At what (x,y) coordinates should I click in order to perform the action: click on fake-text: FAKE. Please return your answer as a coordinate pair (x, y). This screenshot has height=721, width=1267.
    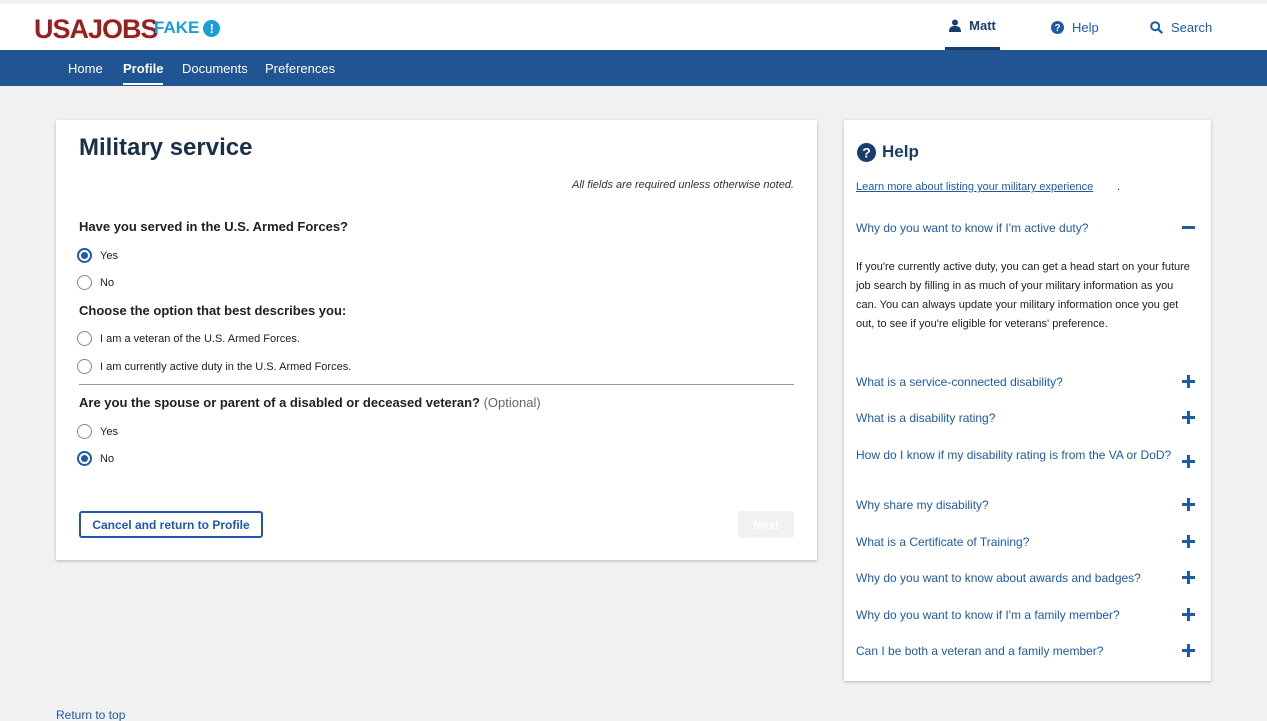
    Looking at the image, I should click on (177, 27).